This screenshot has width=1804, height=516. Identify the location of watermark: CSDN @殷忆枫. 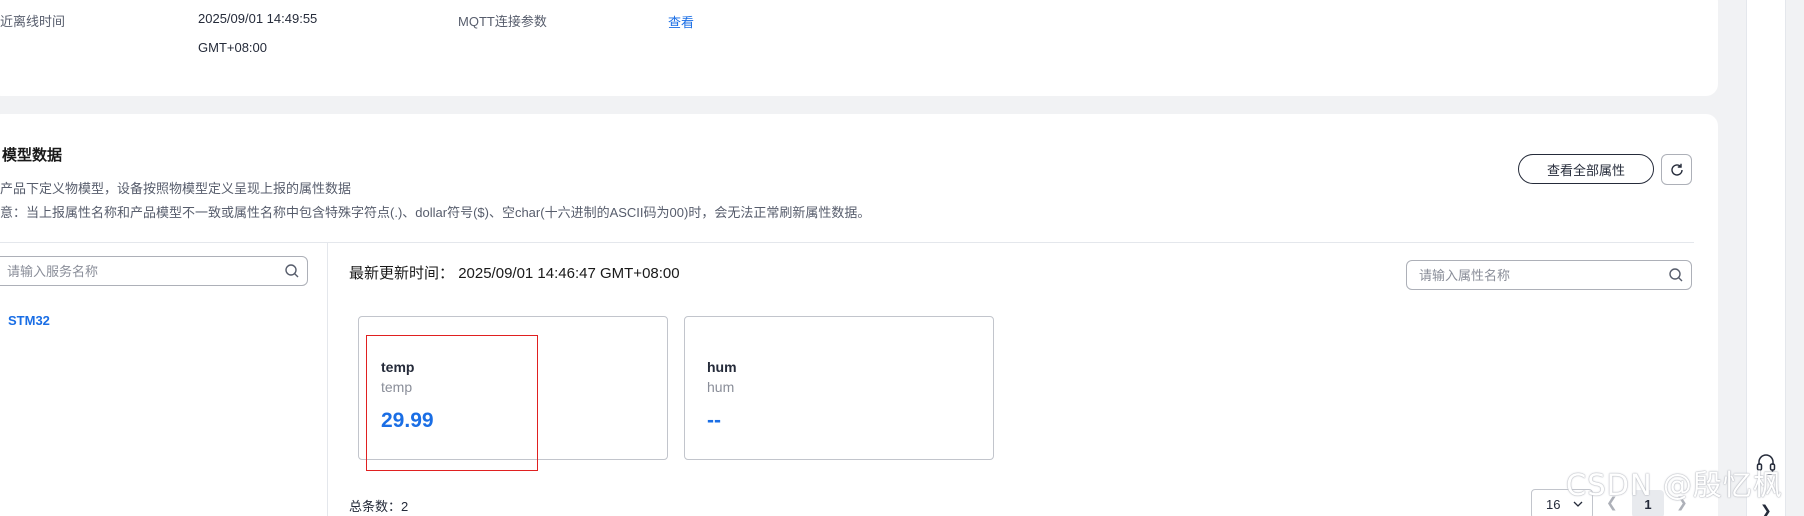
(1674, 485).